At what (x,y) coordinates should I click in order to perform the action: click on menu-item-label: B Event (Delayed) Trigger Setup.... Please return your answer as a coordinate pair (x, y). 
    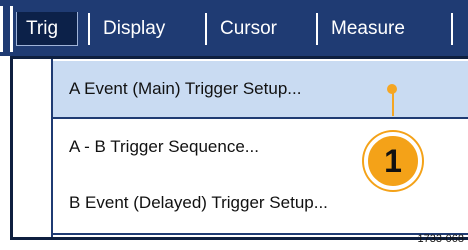
    Looking at the image, I should click on (198, 202).